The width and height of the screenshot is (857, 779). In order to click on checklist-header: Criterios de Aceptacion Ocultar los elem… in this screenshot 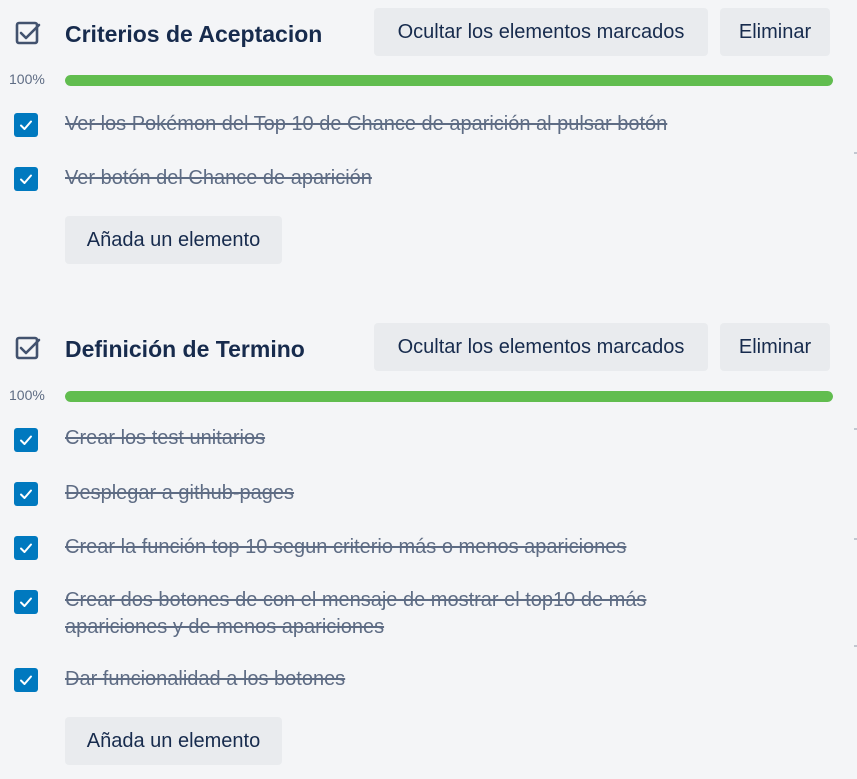, I will do `click(428, 28)`.